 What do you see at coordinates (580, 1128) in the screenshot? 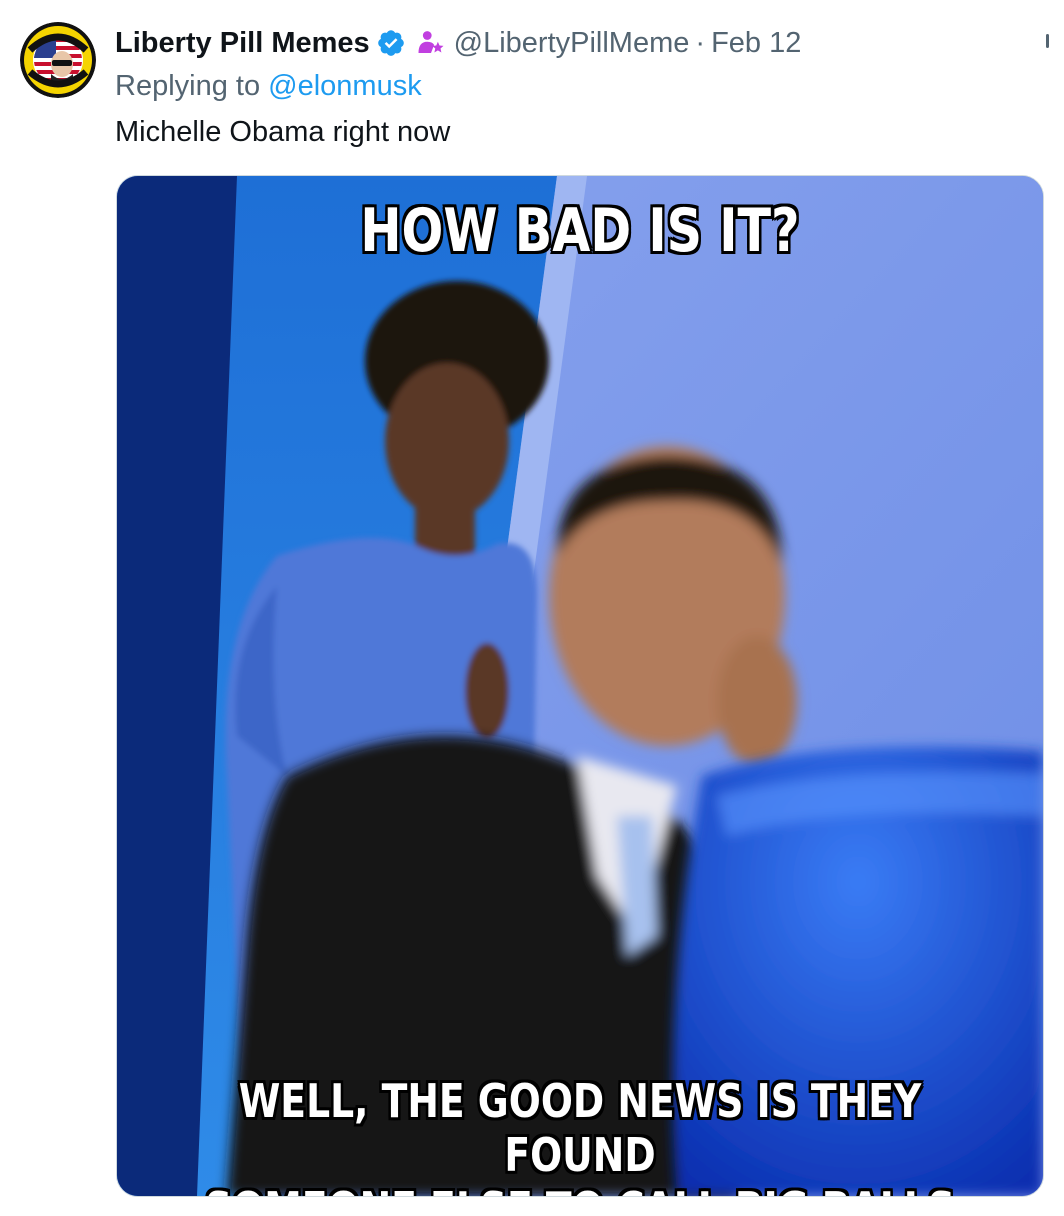
I see `meme-caption-bottom-line1: WELL, THE GOOD NEWS IS THEY FOUND` at bounding box center [580, 1128].